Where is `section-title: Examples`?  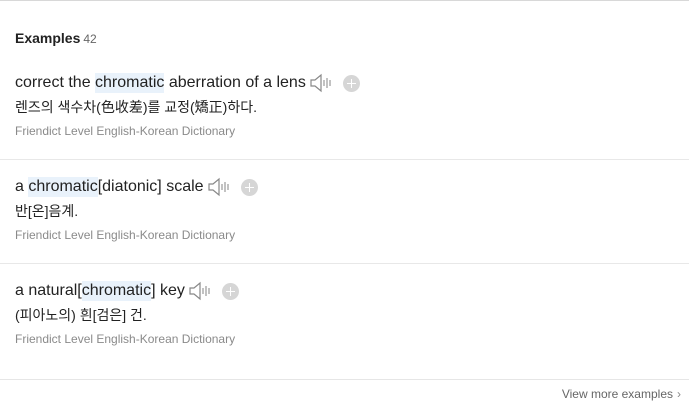
section-title: Examples is located at coordinates (48, 38).